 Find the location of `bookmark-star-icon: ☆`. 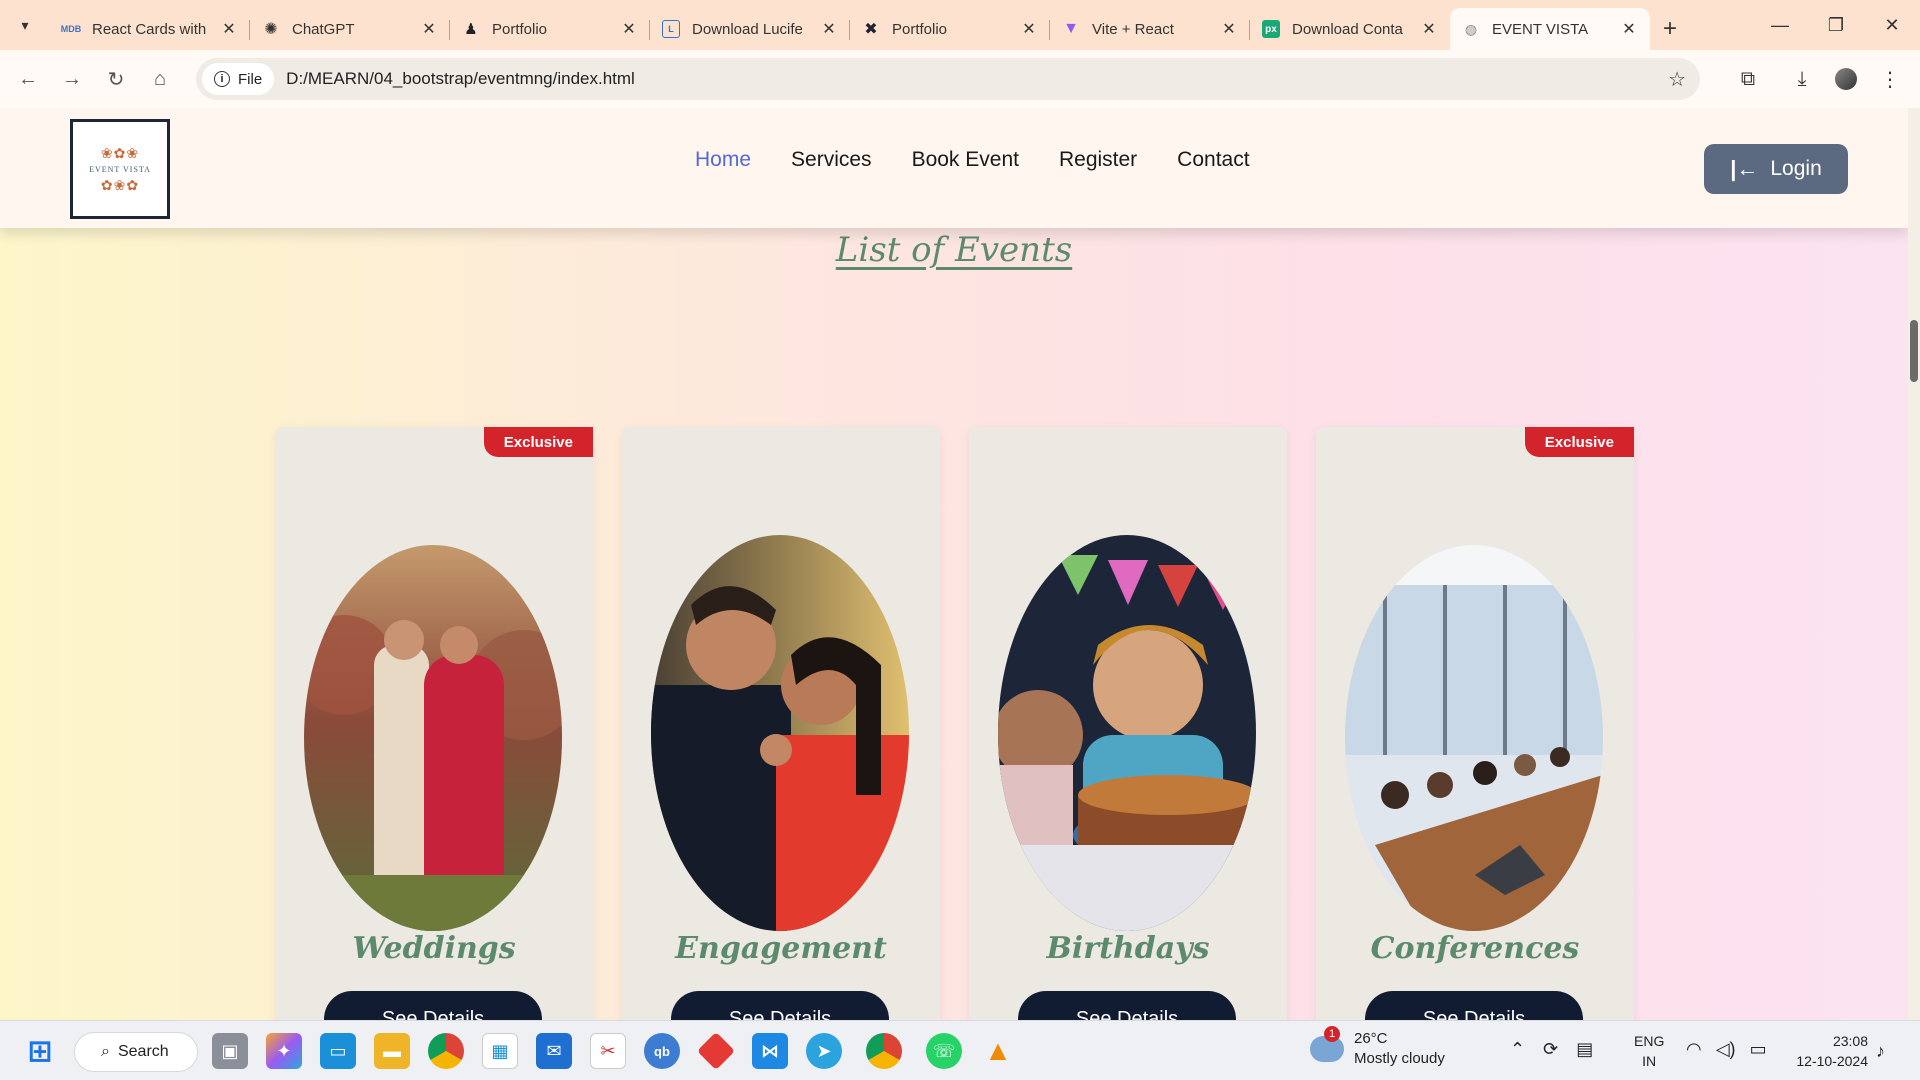

bookmark-star-icon: ☆ is located at coordinates (1677, 79).